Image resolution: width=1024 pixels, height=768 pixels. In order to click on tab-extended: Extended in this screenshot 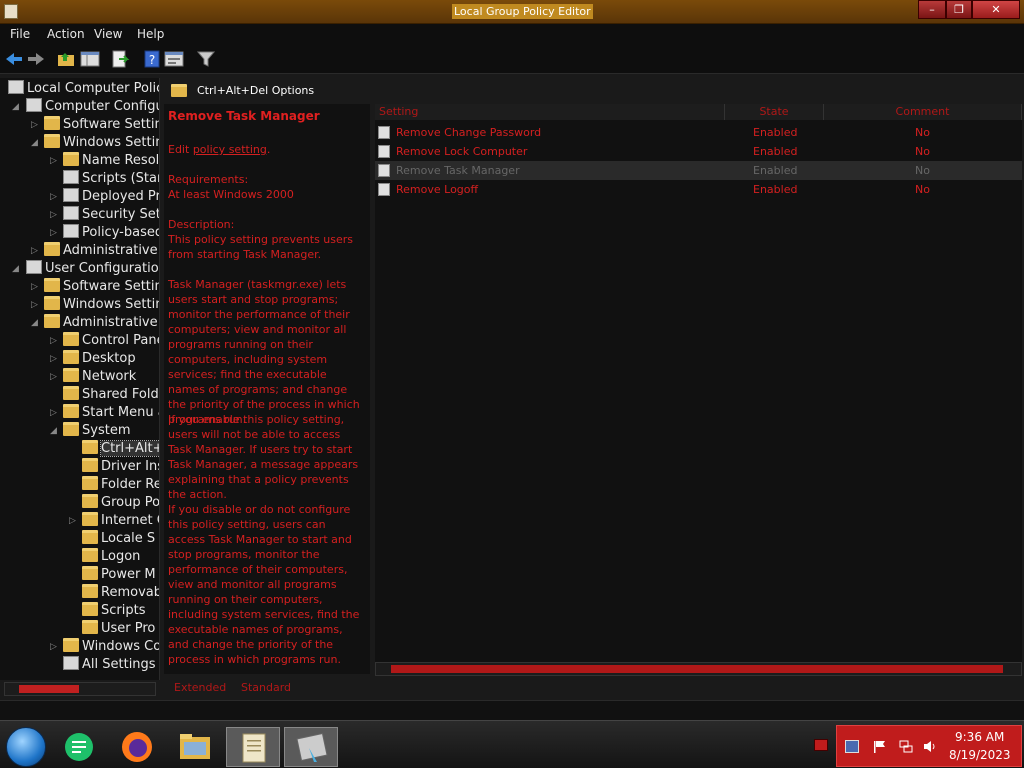, I will do `click(200, 687)`.